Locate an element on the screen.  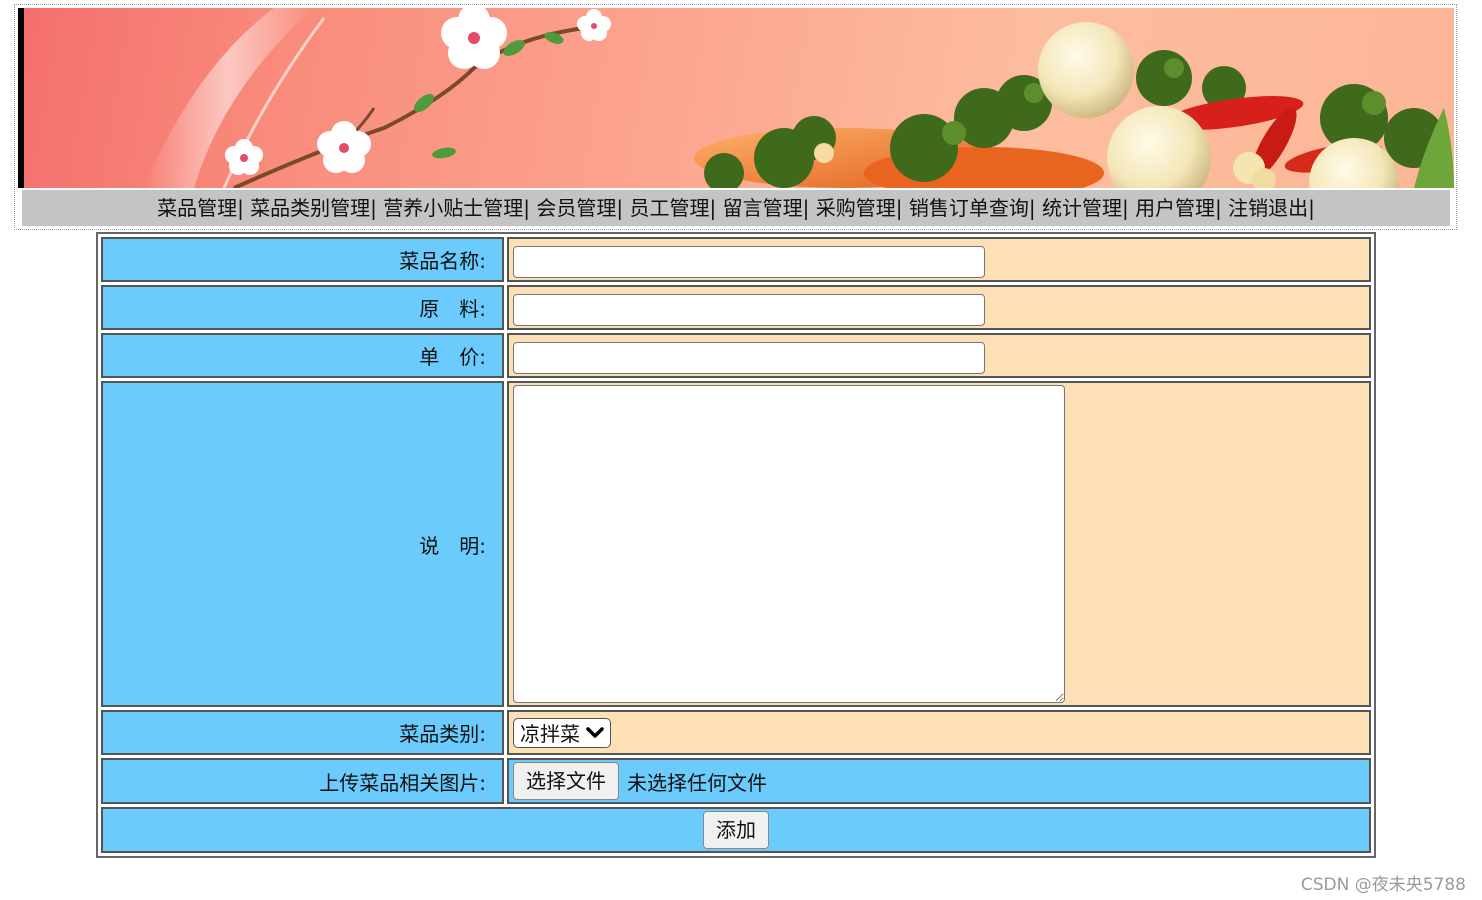
nav-item-dish-category: 菜品类别管理| is located at coordinates (313, 208).